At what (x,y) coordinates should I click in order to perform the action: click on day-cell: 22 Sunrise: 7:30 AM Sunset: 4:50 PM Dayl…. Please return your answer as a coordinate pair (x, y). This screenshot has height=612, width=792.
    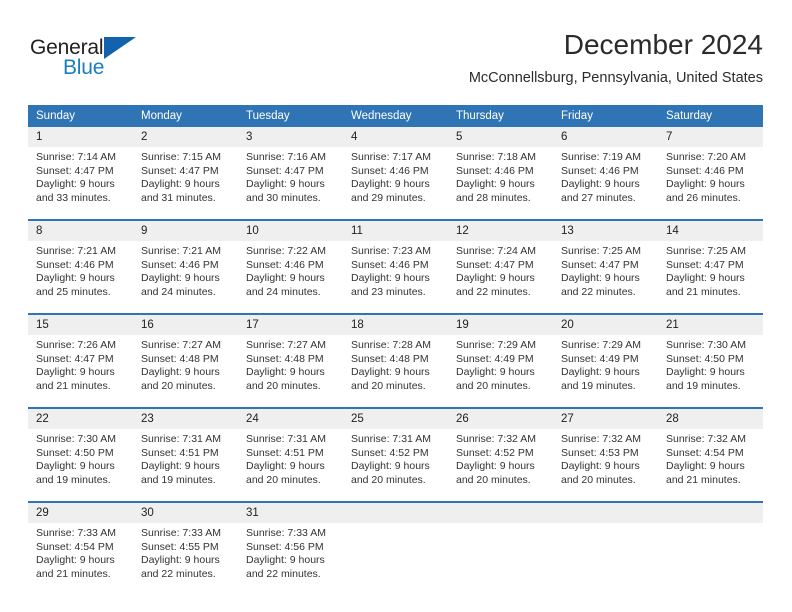
    Looking at the image, I should click on (80, 454).